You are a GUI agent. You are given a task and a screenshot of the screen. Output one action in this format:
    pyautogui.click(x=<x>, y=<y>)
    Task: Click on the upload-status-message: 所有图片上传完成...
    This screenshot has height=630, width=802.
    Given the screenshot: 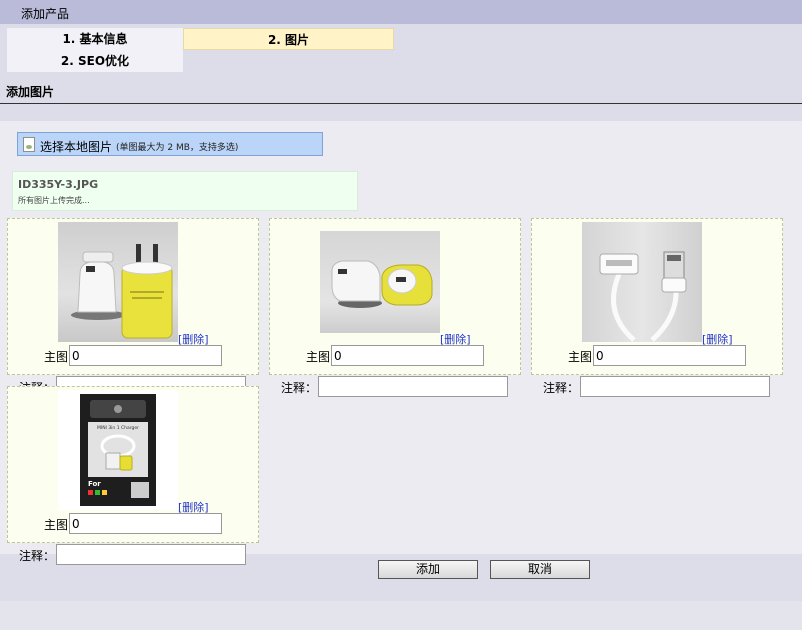 What is the action you would take?
    pyautogui.click(x=54, y=200)
    